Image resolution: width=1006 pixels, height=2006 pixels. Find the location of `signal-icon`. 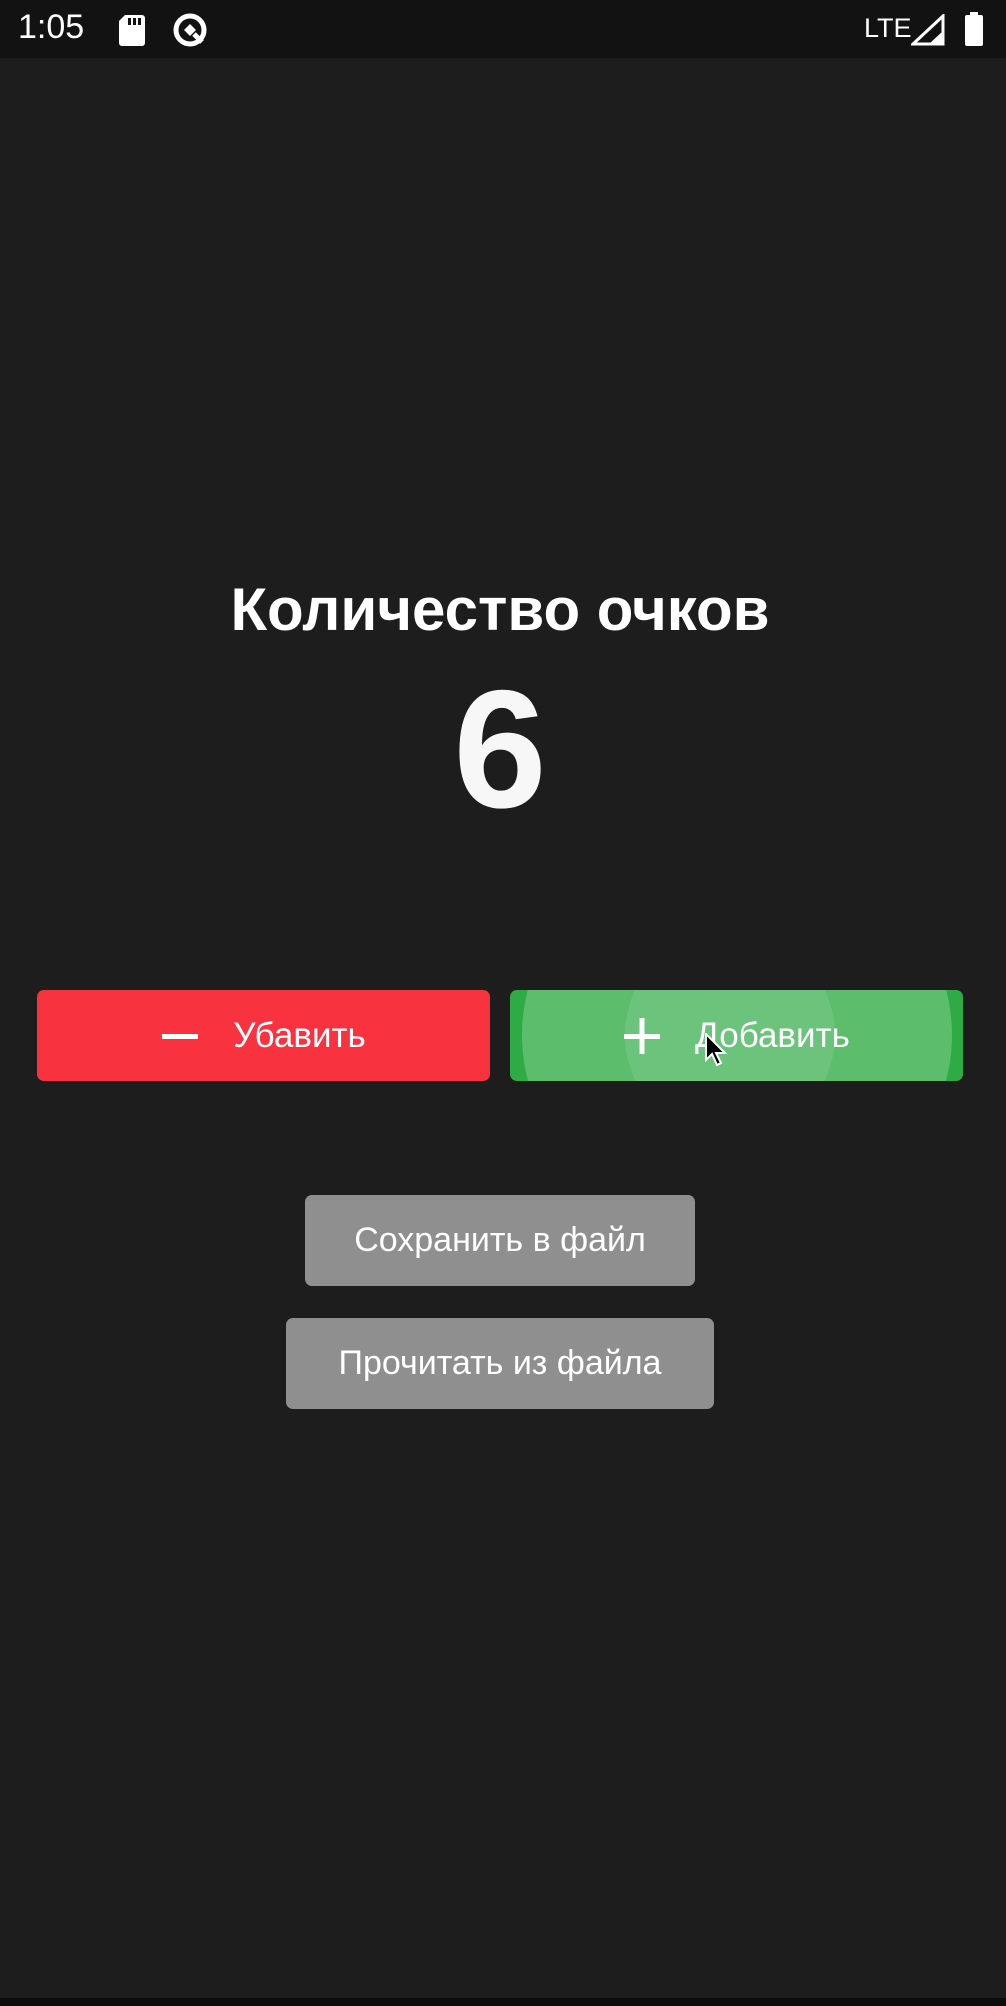

signal-icon is located at coordinates (928, 30).